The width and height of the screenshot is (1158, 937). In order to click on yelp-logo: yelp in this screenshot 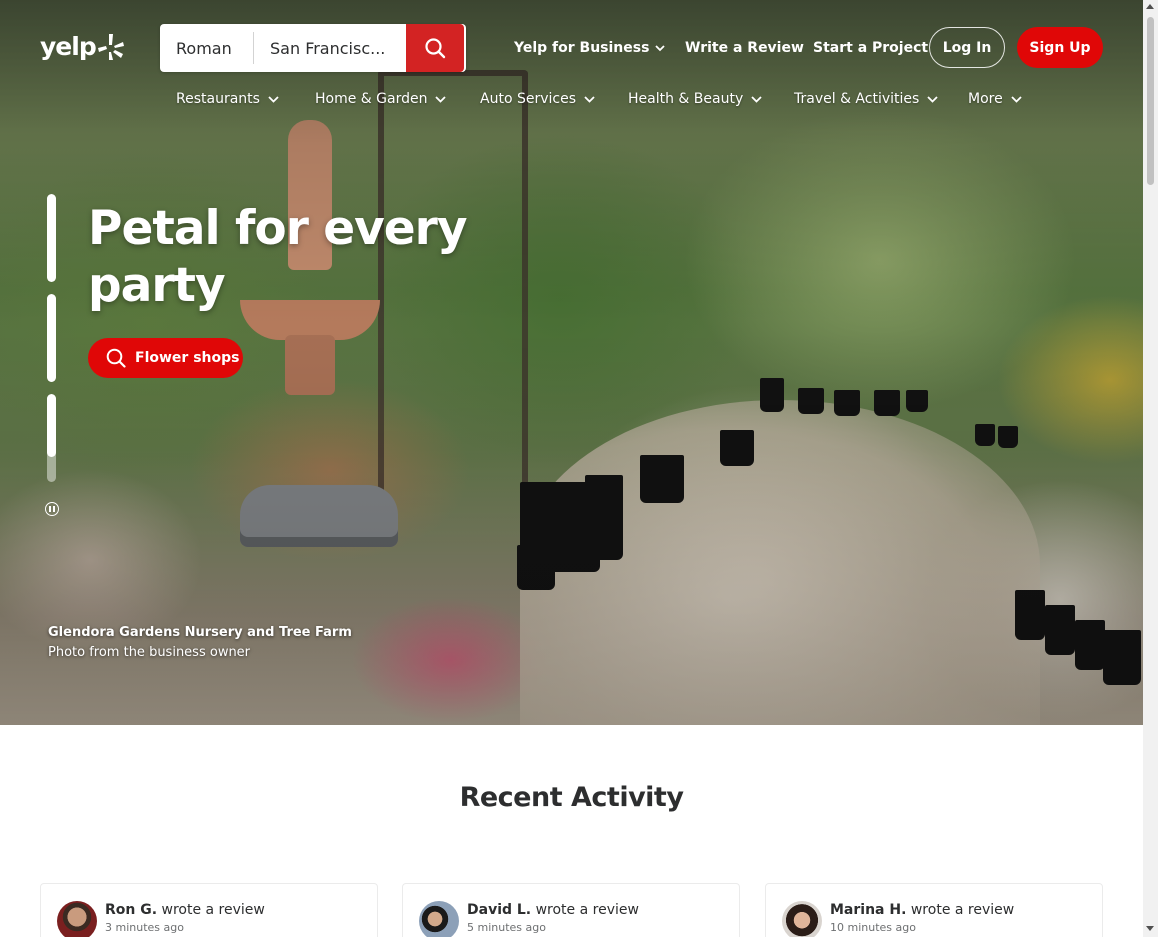, I will do `click(82, 46)`.